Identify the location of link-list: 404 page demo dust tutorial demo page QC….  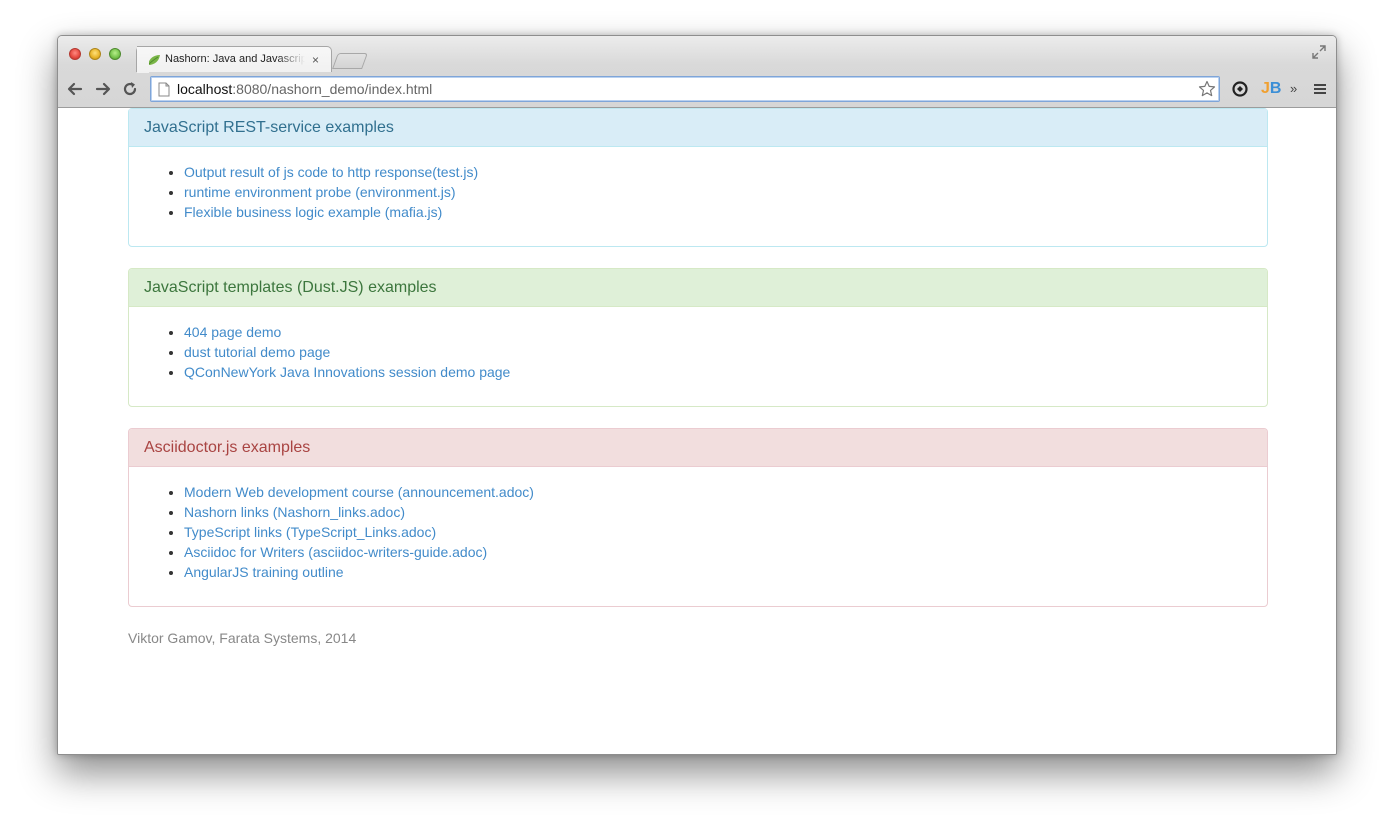
(698, 352).